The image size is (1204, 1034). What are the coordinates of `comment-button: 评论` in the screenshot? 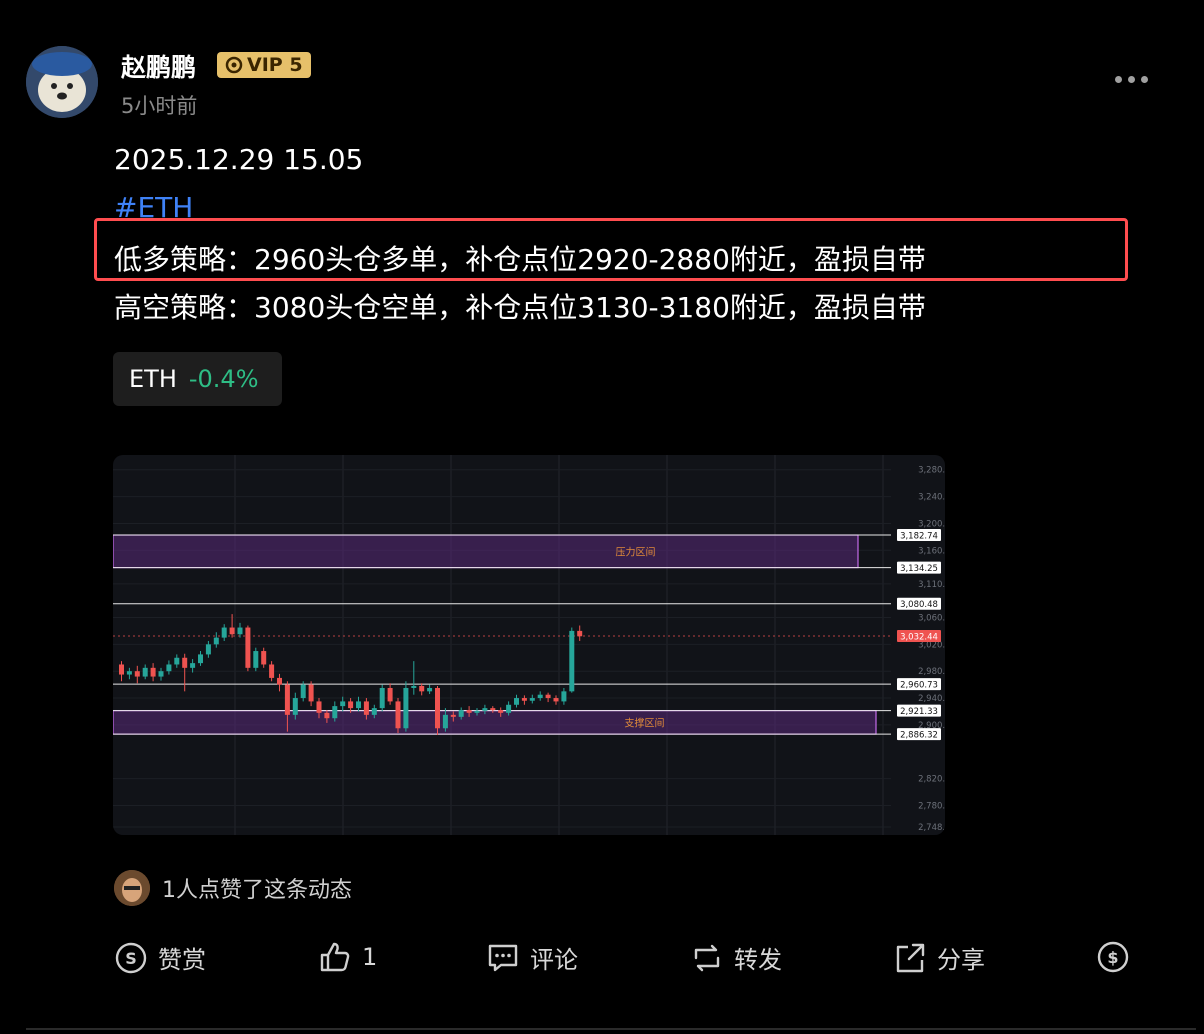 It's located at (532, 957).